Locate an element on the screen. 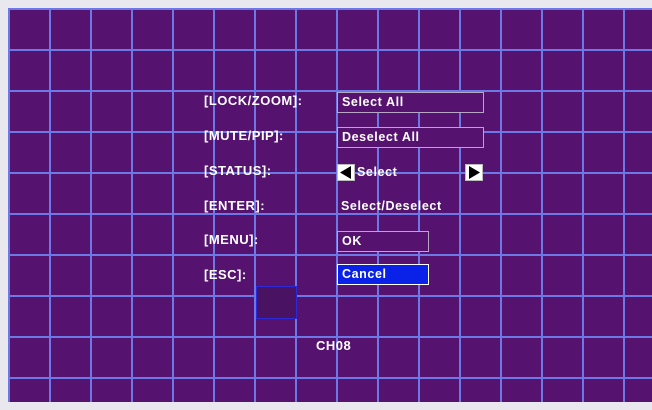 This screenshot has height=410, width=652. right-arrow-icon is located at coordinates (474, 172).